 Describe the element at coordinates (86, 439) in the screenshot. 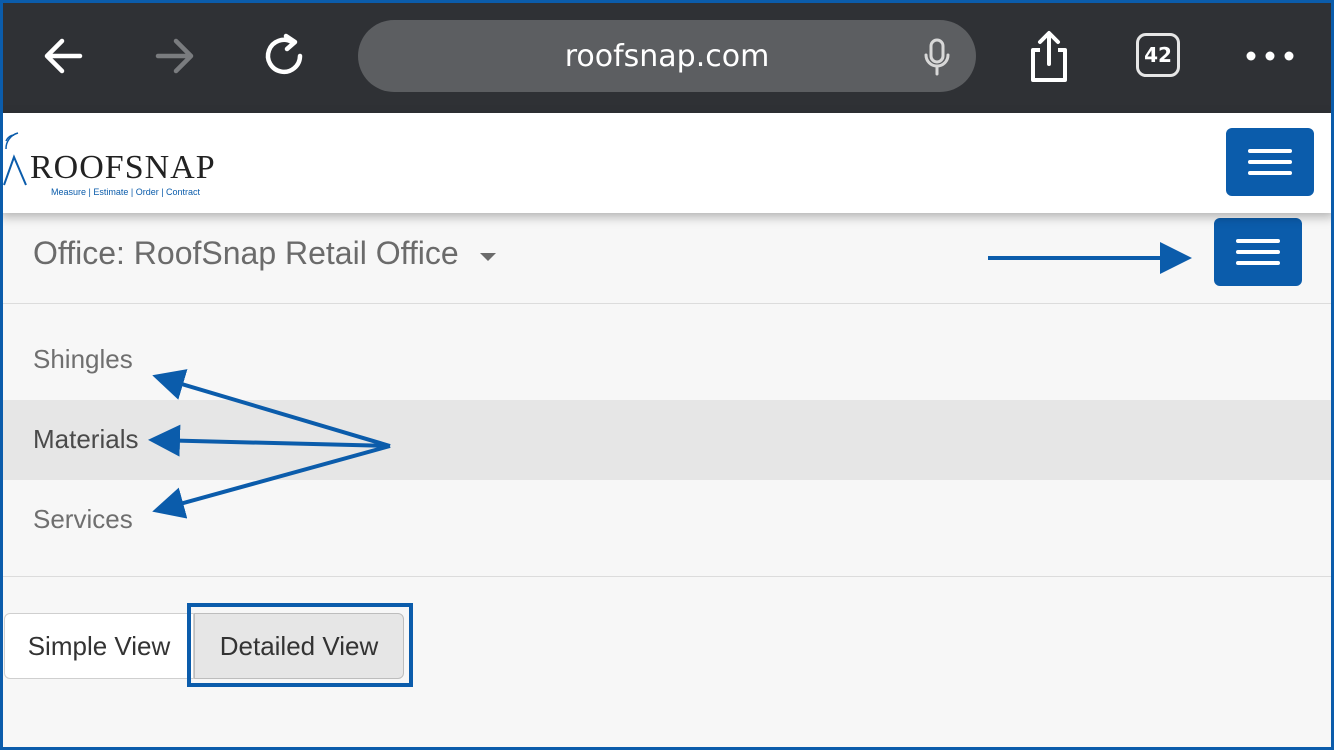

I see `nav-item-label: Materials` at that location.